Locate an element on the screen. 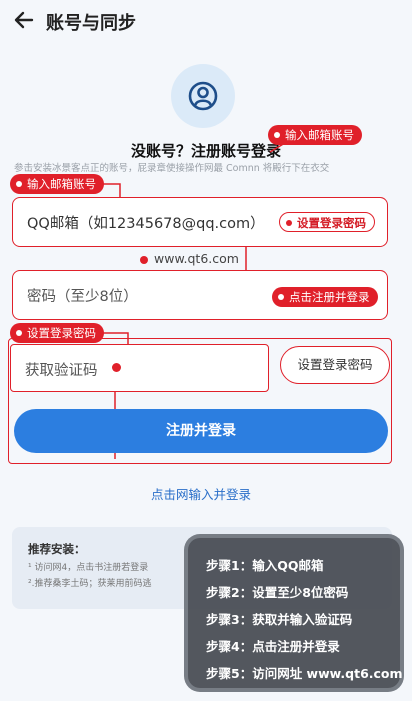 The image size is (412, 701). site-url-note: www.qt6.com is located at coordinates (189, 258).